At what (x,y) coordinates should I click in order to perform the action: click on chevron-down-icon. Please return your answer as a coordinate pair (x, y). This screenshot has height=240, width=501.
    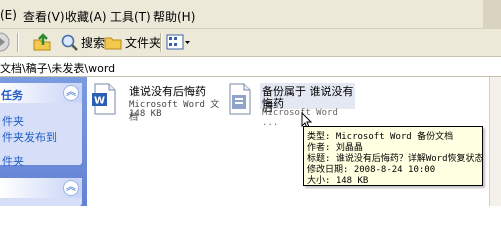
    Looking at the image, I should click on (187, 42).